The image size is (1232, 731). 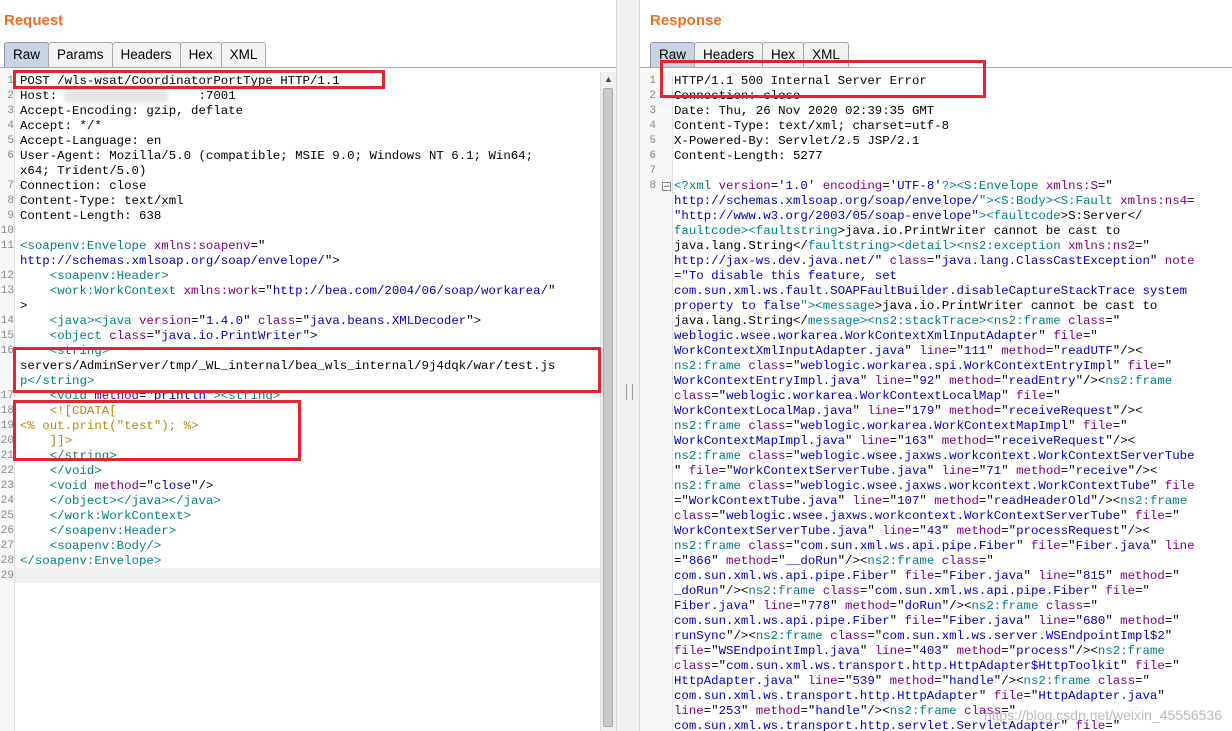 What do you see at coordinates (90, 216) in the screenshot?
I see `code-line: Content-Length: 638` at bounding box center [90, 216].